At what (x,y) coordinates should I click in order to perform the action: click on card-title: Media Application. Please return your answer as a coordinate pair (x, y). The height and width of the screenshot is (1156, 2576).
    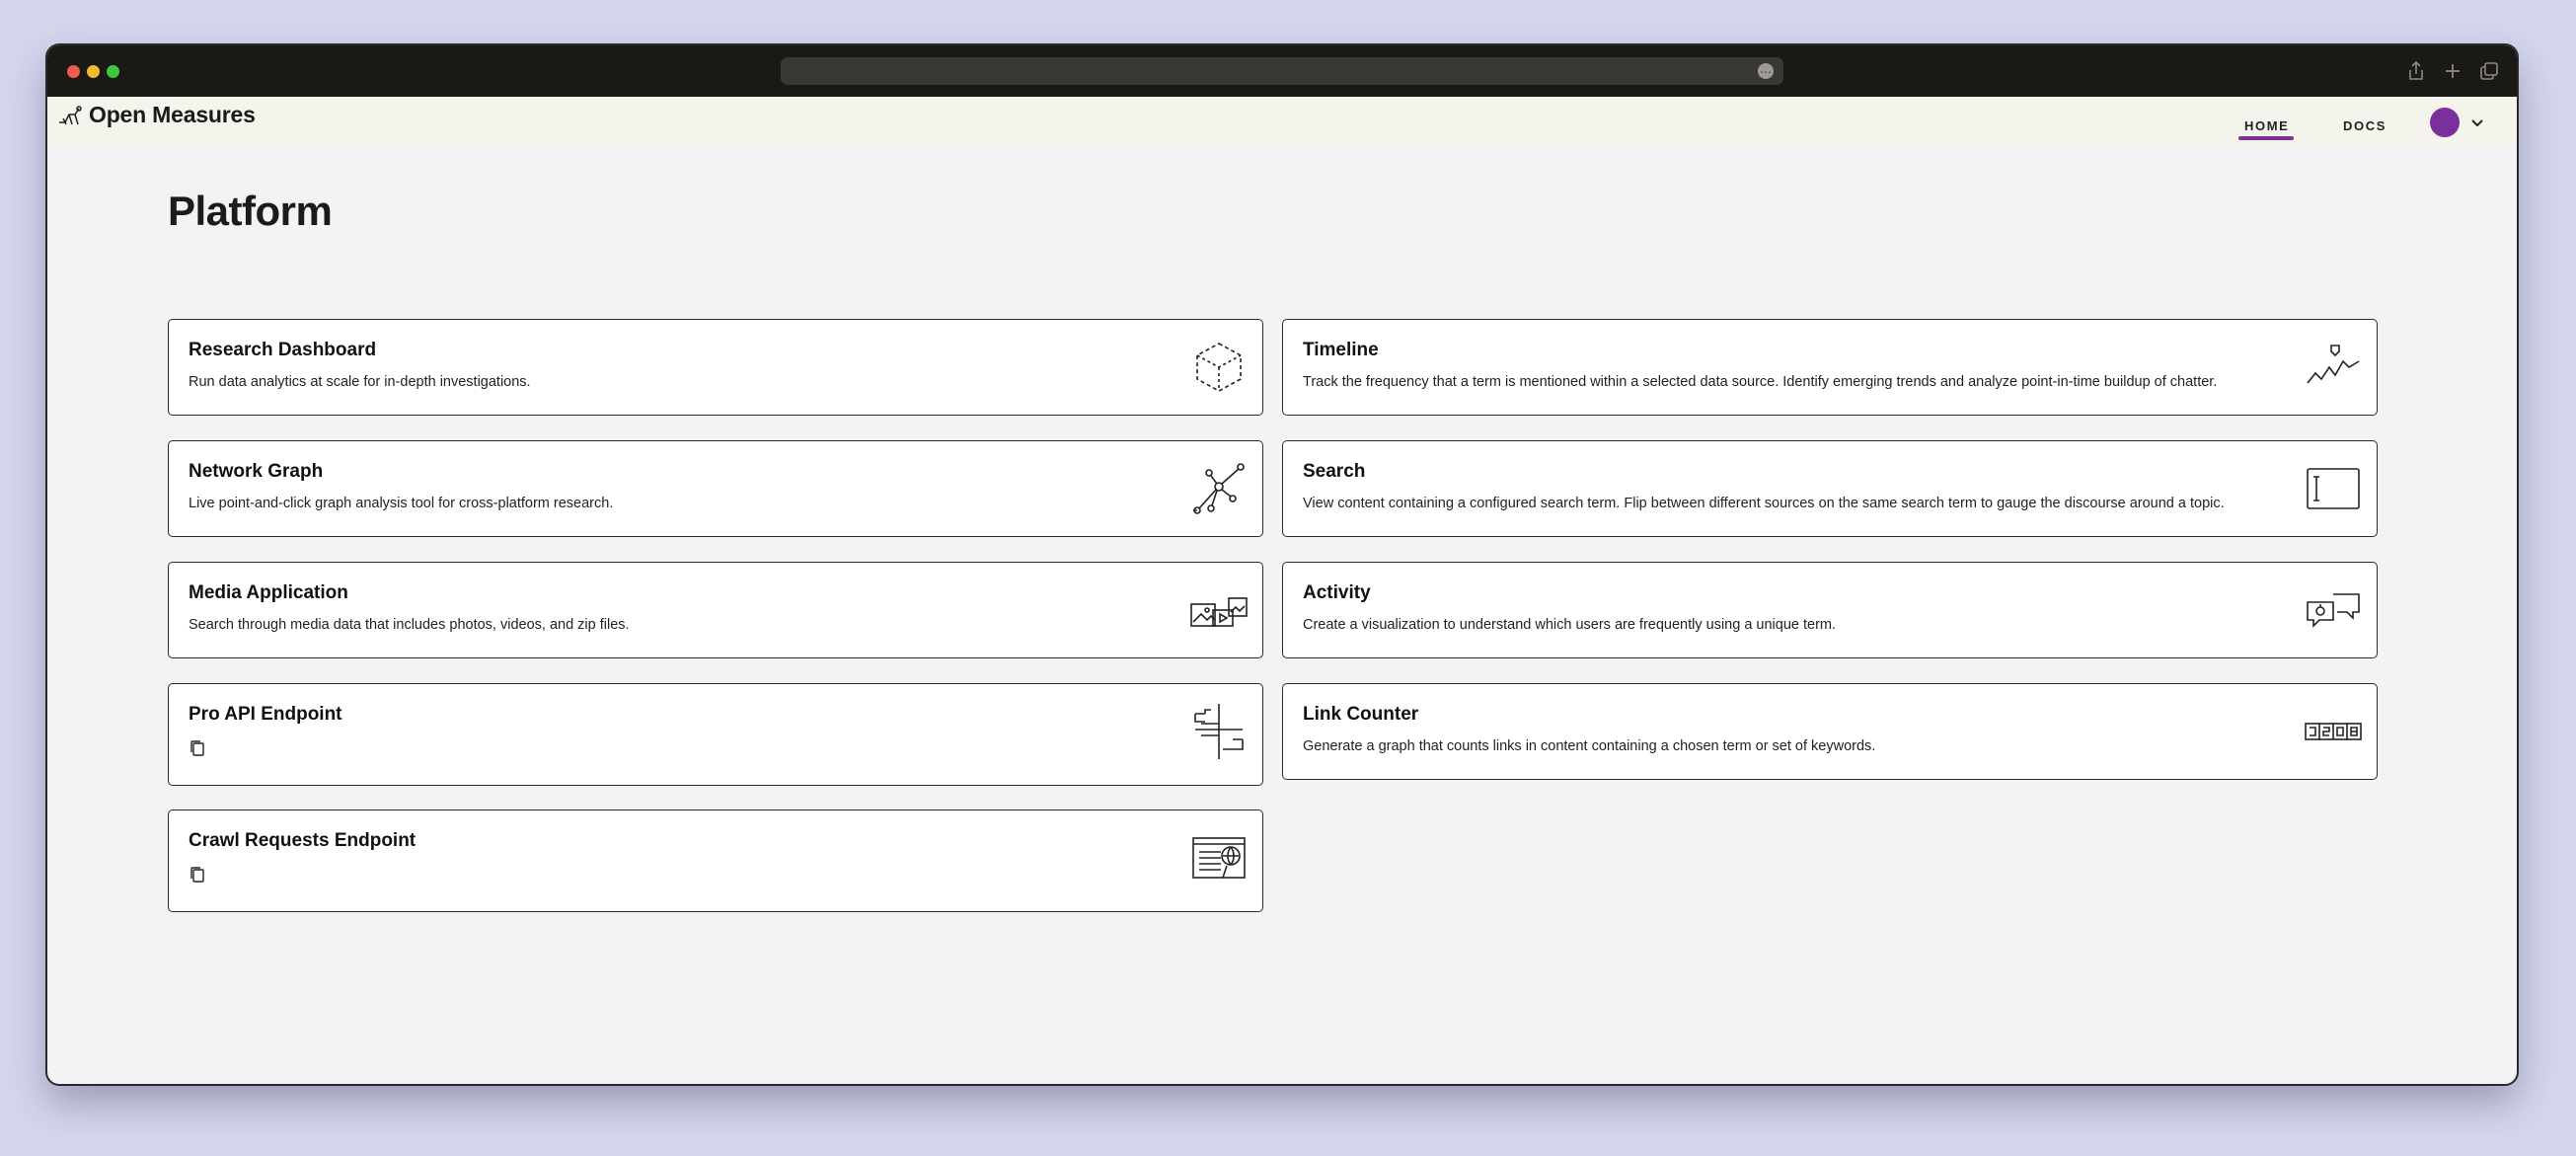
    Looking at the image, I should click on (268, 592).